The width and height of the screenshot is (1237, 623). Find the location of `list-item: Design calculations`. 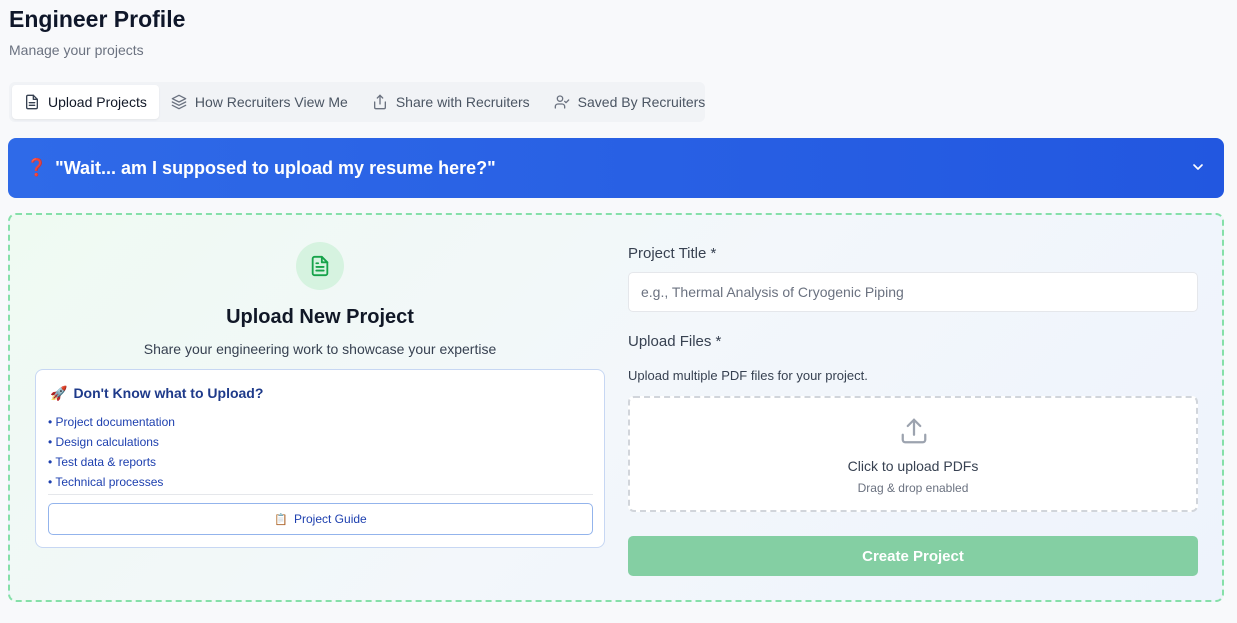

list-item: Design calculations is located at coordinates (111, 442).